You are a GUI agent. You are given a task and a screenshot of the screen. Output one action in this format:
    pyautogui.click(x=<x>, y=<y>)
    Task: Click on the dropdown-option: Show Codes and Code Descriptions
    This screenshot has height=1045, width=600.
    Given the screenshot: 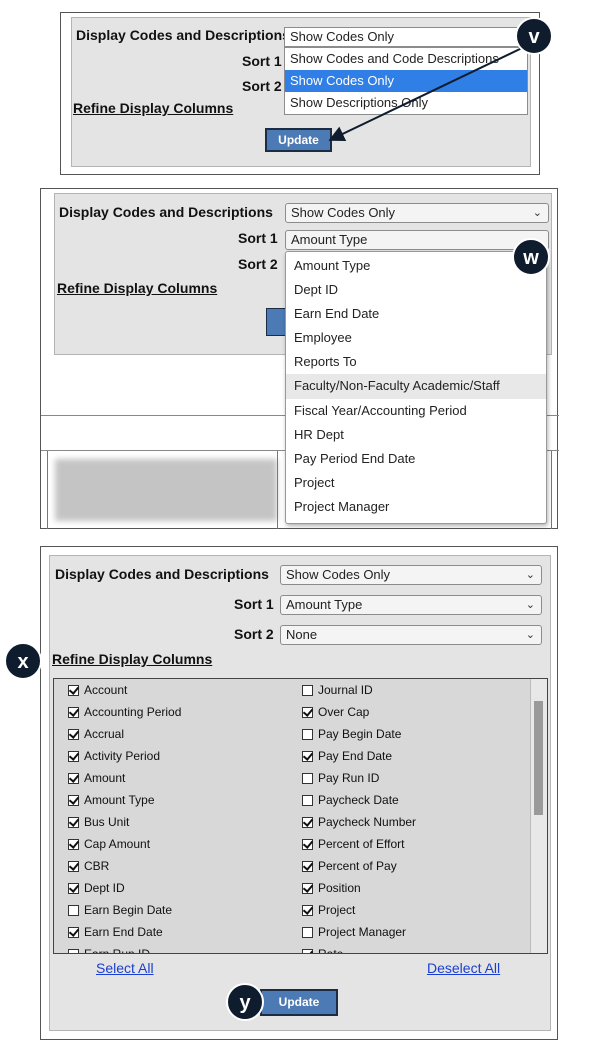 What is the action you would take?
    pyautogui.click(x=406, y=59)
    